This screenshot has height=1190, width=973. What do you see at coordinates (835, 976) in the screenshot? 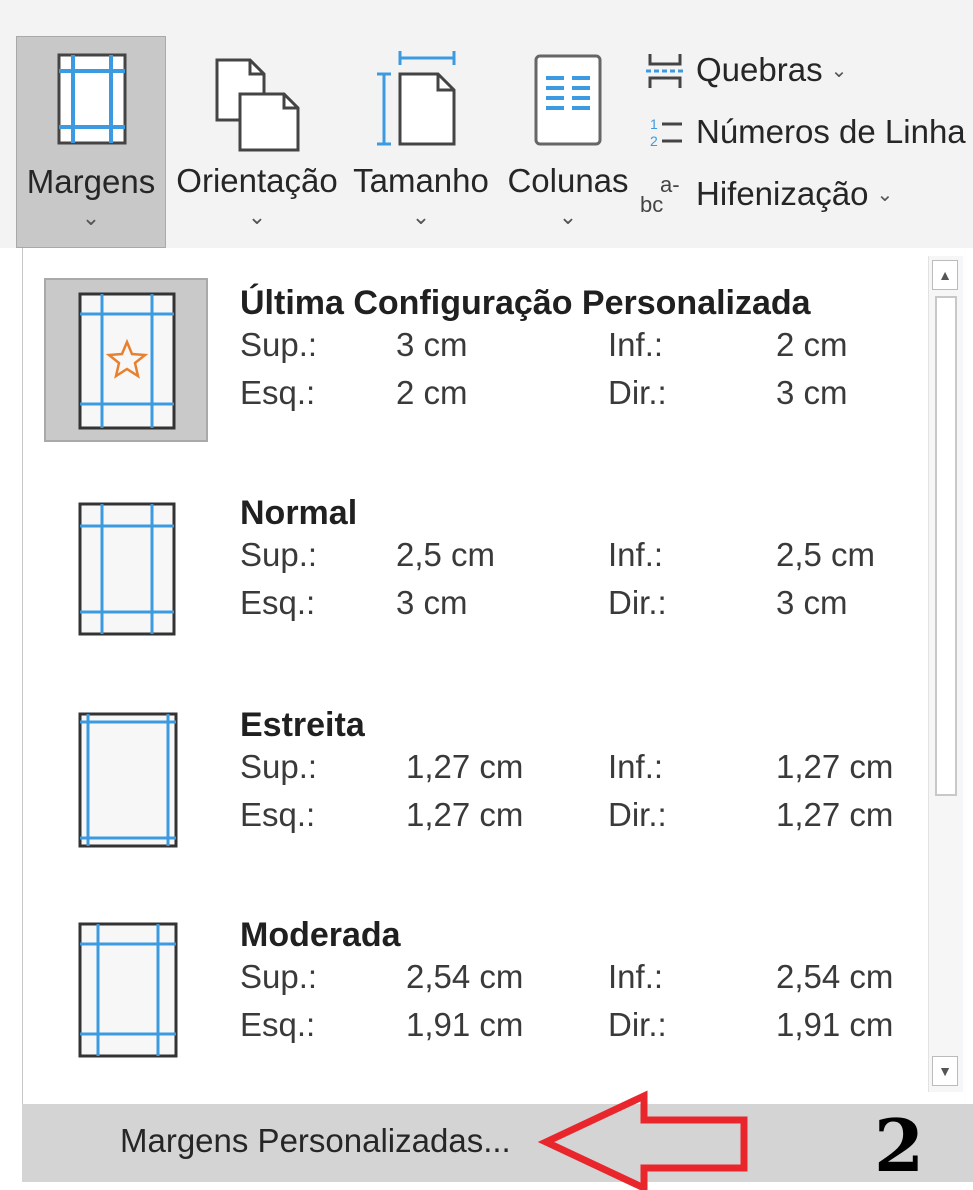
I see `bottom-value: 2,54 cm` at bounding box center [835, 976].